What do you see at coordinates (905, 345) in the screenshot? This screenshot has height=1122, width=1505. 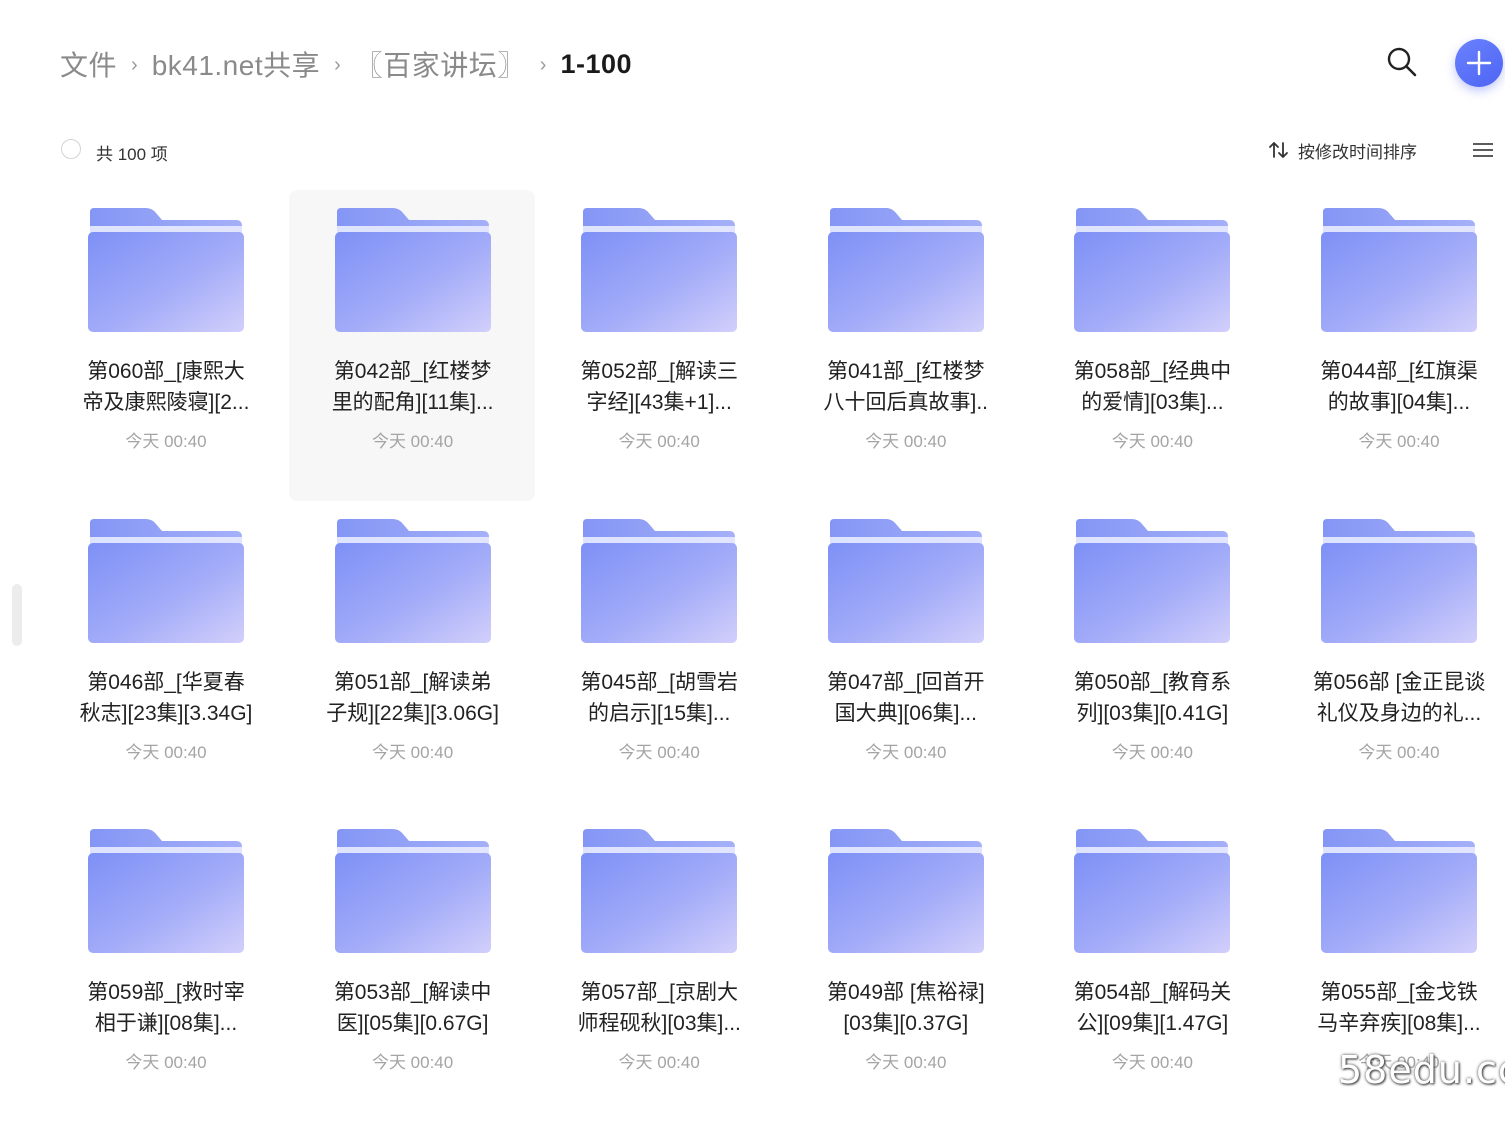 I see `folder-item: 第041部_[红楼梦 八十回后真故事].. 今天 00:40` at bounding box center [905, 345].